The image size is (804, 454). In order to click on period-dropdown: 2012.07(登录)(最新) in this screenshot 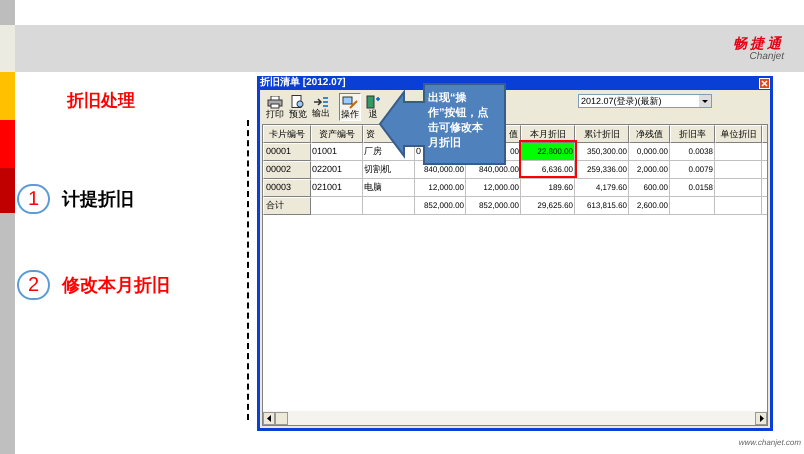, I will do `click(645, 101)`.